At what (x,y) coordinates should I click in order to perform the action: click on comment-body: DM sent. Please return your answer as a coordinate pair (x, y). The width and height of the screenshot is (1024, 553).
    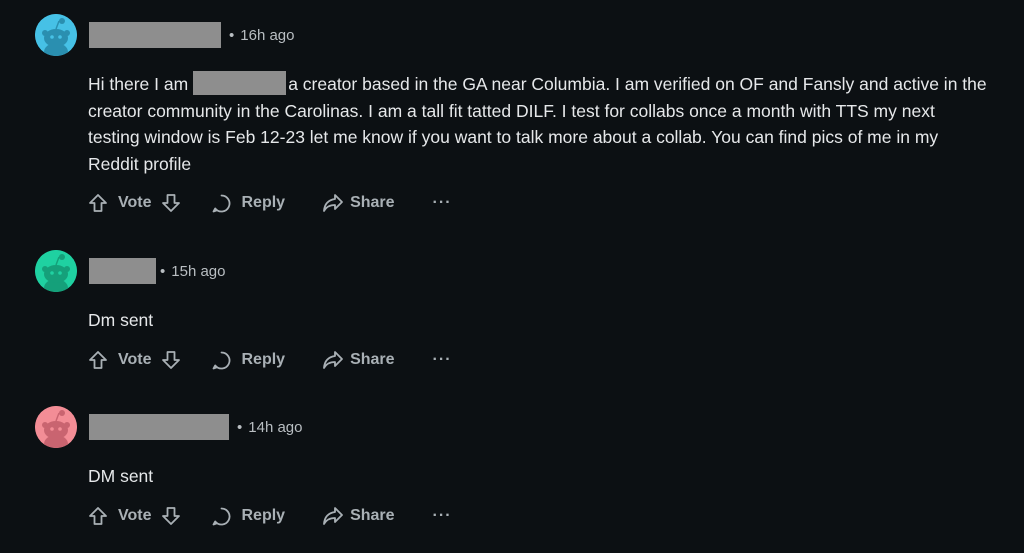
    Looking at the image, I should click on (538, 476).